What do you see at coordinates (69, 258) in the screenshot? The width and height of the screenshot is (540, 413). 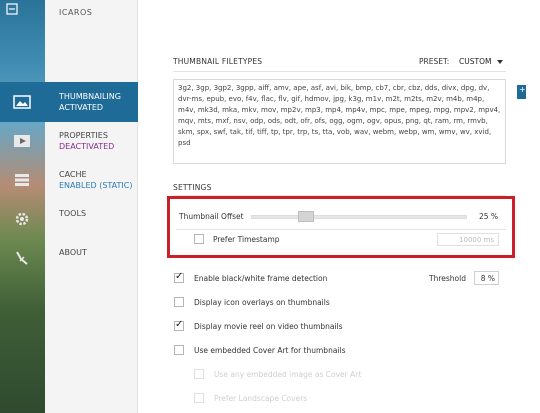 I see `sidebar-item-about: ABOUT` at bounding box center [69, 258].